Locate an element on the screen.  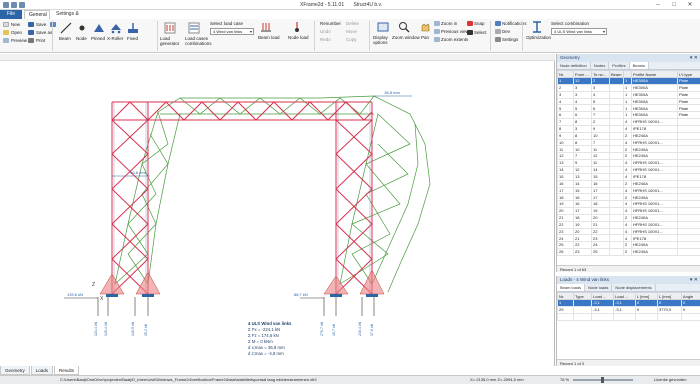
tab-results: Results is located at coordinates (67, 370).